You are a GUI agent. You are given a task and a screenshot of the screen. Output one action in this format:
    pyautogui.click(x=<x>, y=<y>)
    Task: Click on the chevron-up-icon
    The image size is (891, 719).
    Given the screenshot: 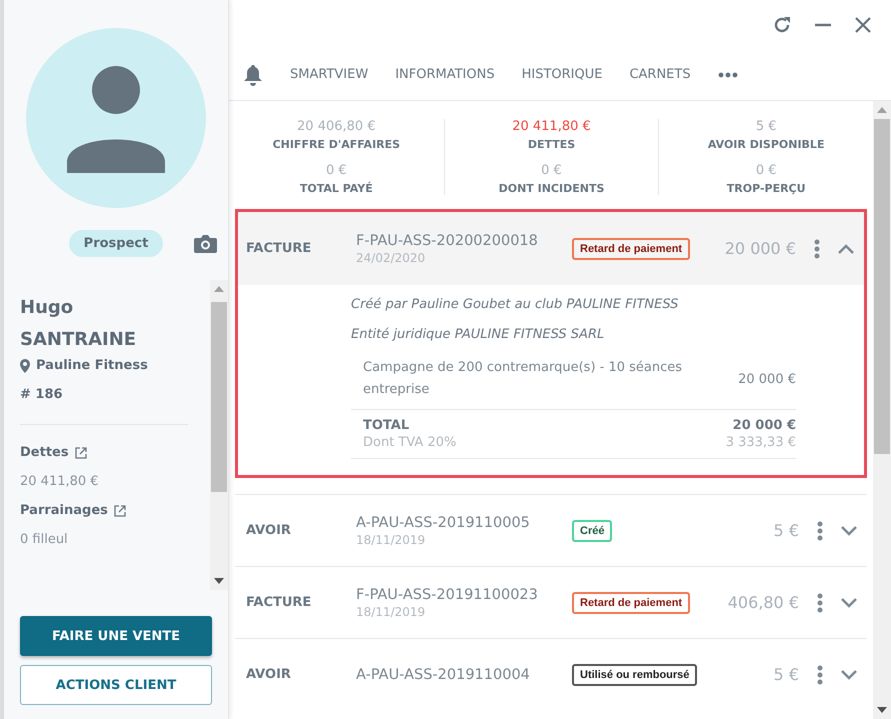 What is the action you would take?
    pyautogui.click(x=846, y=249)
    